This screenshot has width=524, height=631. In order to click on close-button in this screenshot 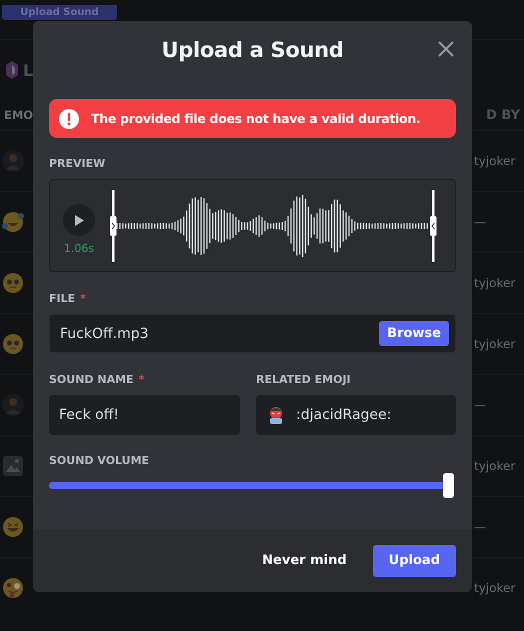, I will do `click(446, 49)`.